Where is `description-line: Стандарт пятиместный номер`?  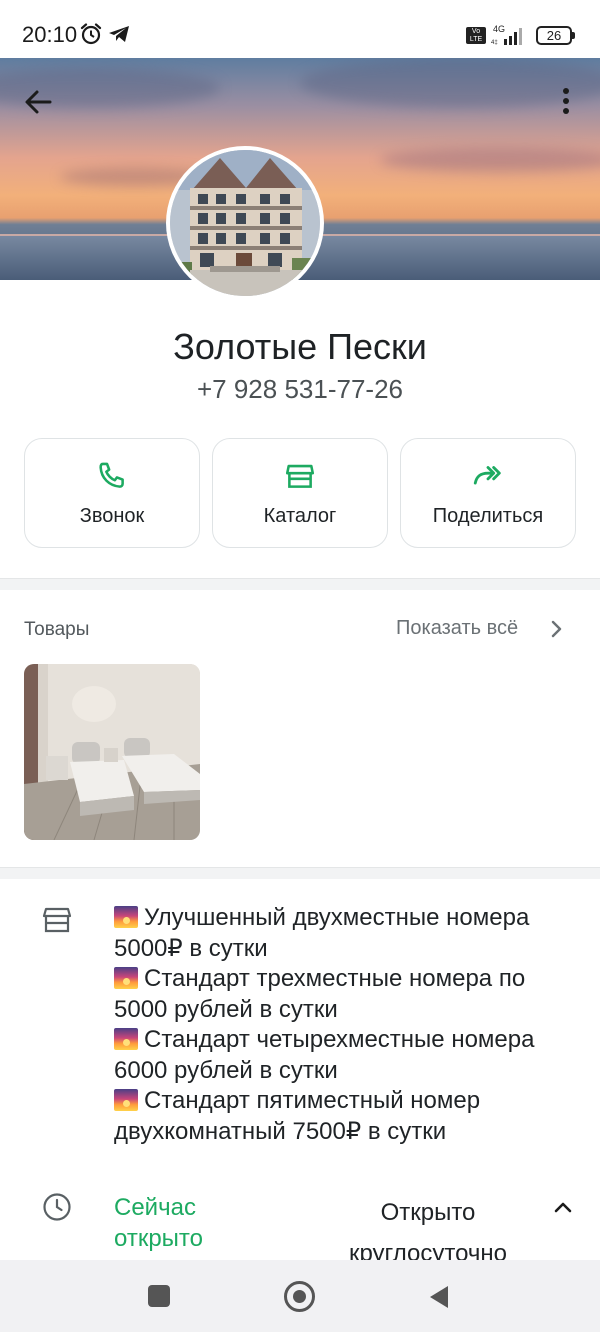
description-line: Стандарт пятиместный номер is located at coordinates (352, 1101).